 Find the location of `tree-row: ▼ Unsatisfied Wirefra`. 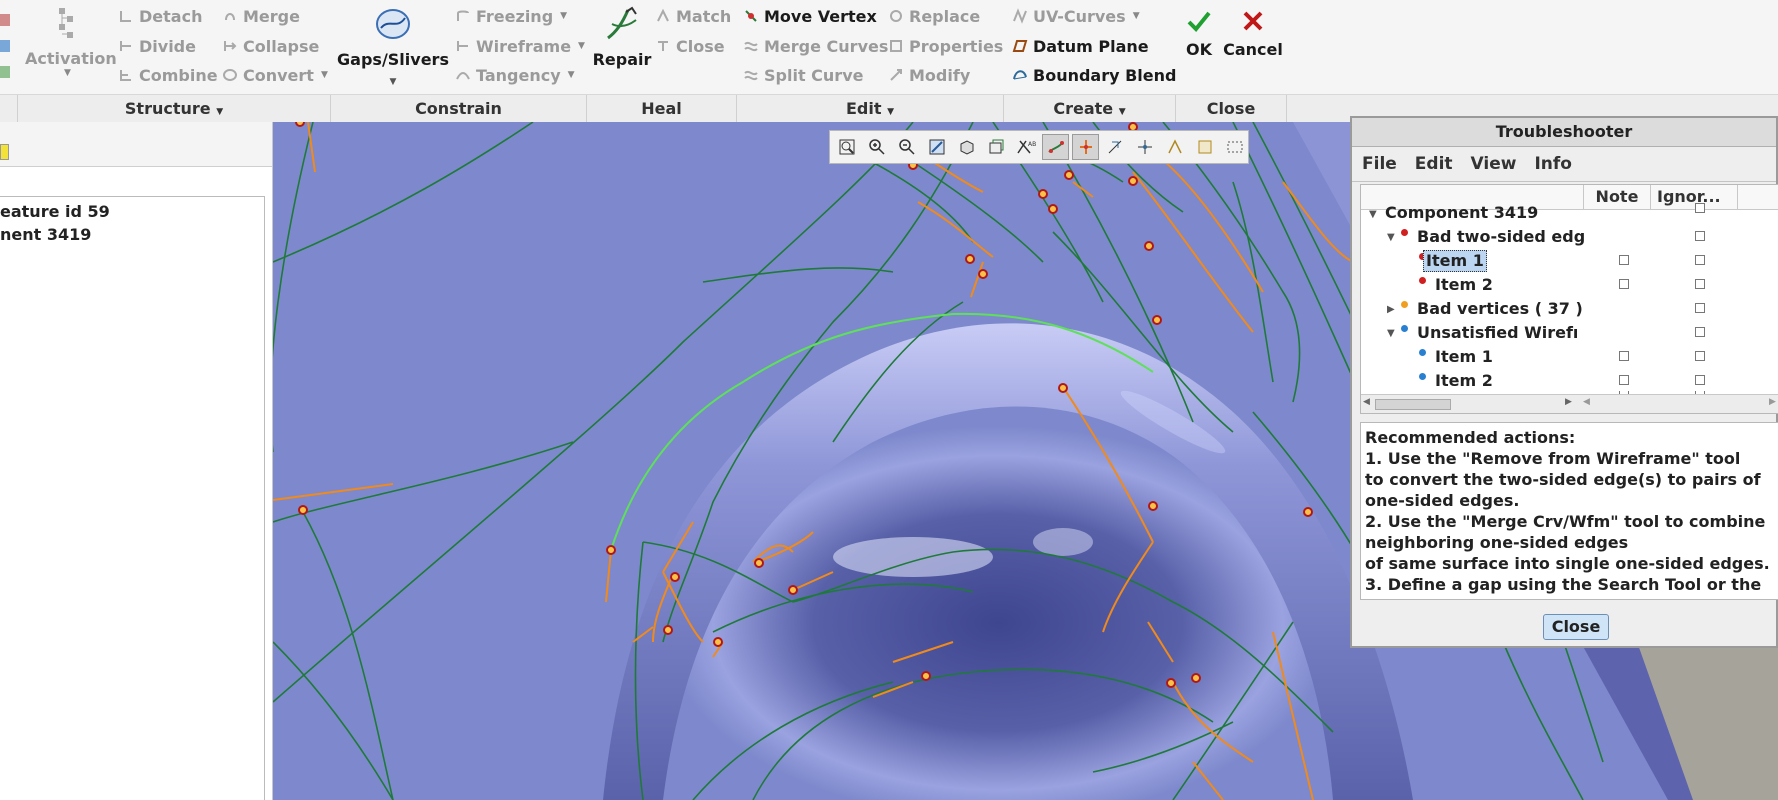

tree-row: ▼ Unsatisfied Wirefra is located at coordinates (1569, 333).